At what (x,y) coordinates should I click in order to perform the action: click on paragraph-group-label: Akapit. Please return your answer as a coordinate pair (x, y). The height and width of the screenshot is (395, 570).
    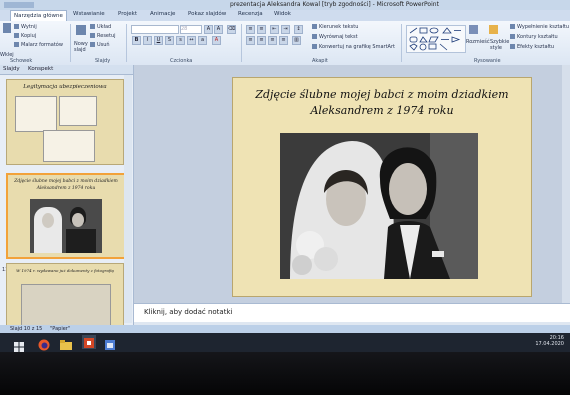
    Looking at the image, I should click on (320, 61).